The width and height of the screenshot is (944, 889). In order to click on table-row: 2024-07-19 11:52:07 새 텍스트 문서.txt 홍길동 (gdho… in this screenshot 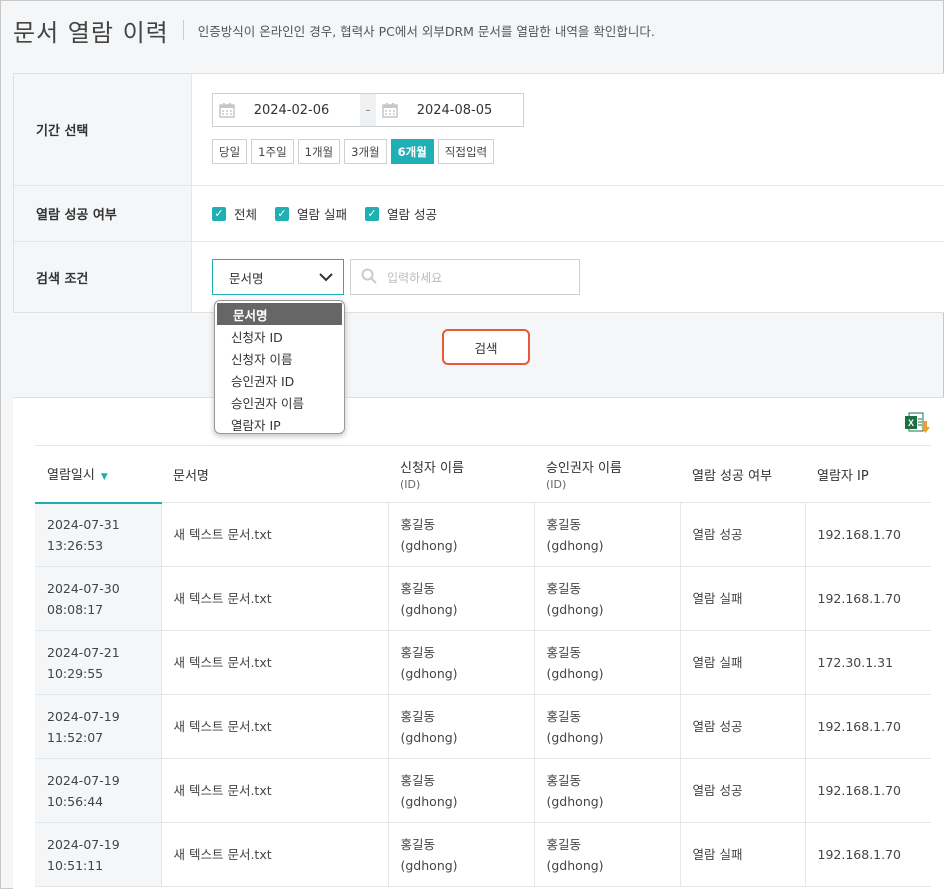, I will do `click(483, 726)`.